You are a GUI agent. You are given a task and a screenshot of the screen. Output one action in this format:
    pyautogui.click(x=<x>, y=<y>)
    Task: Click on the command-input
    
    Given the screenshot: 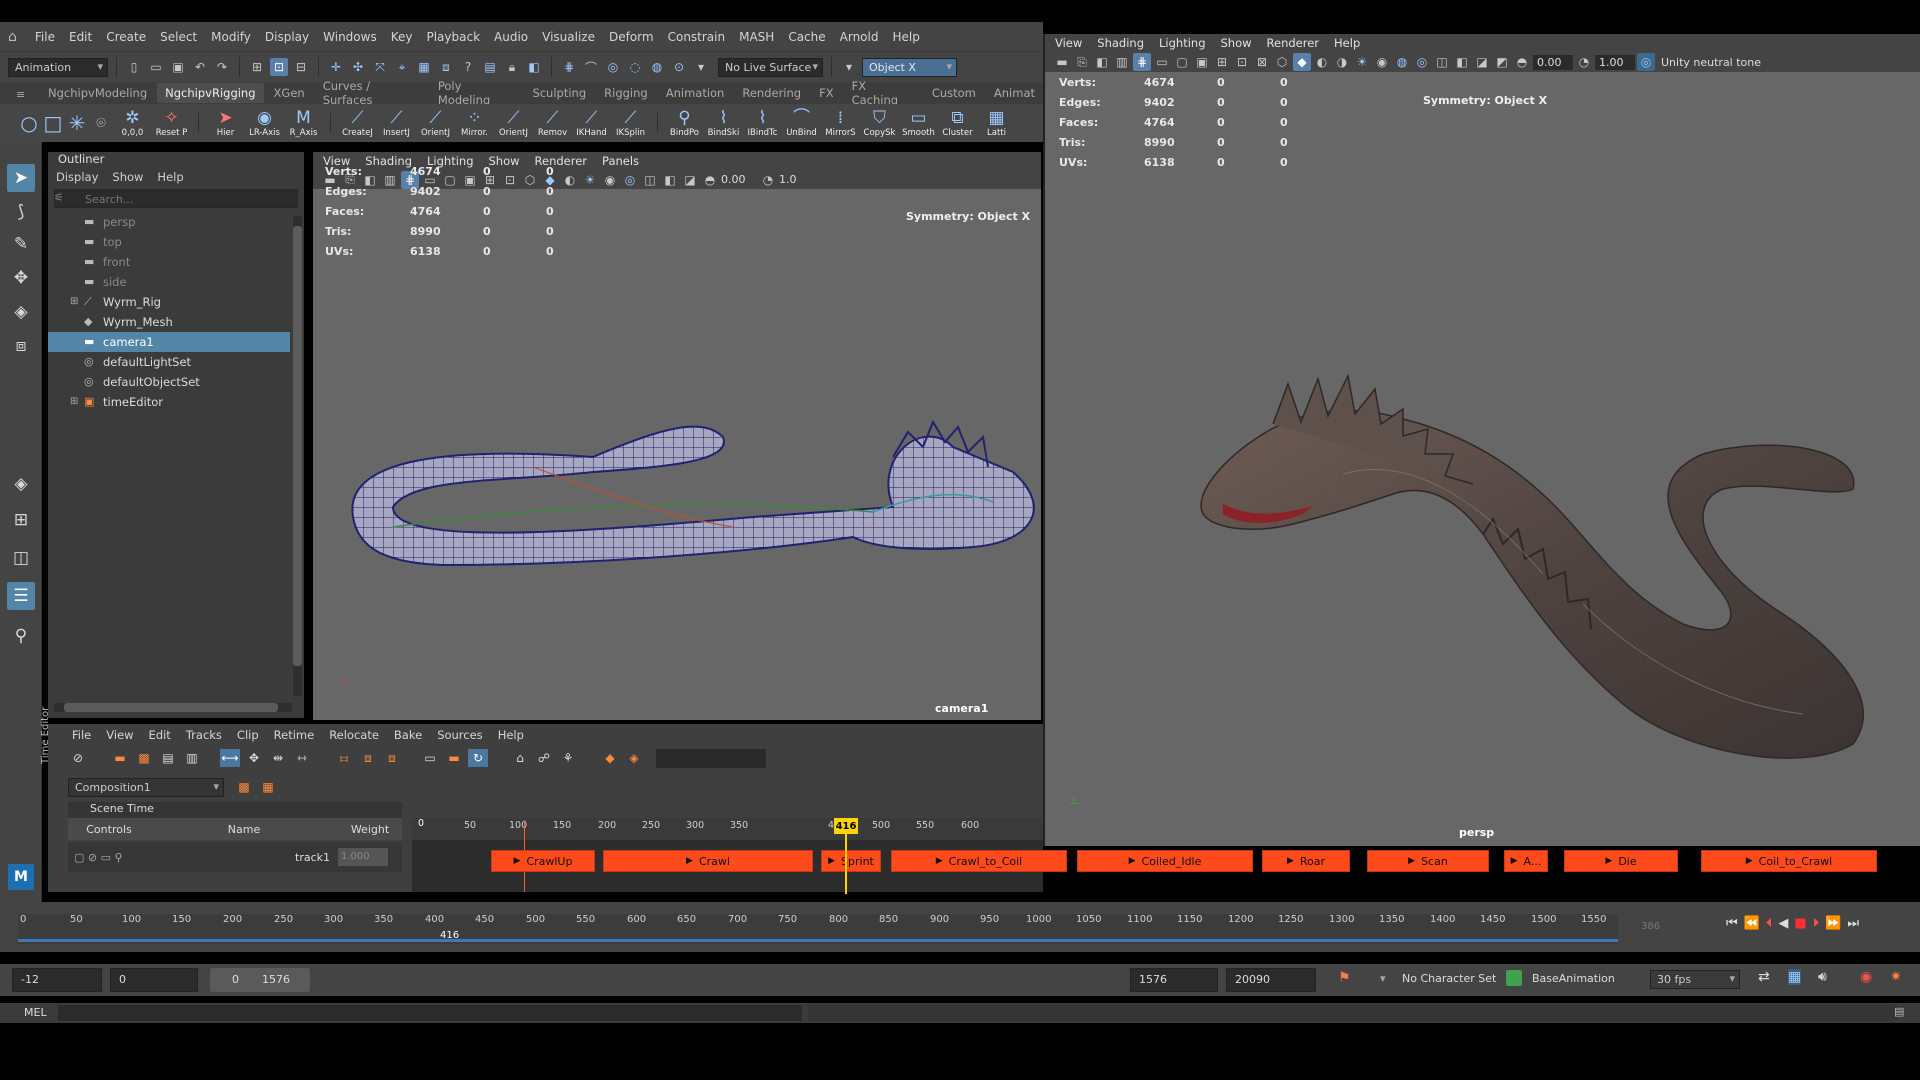 What is the action you would take?
    pyautogui.click(x=430, y=1013)
    